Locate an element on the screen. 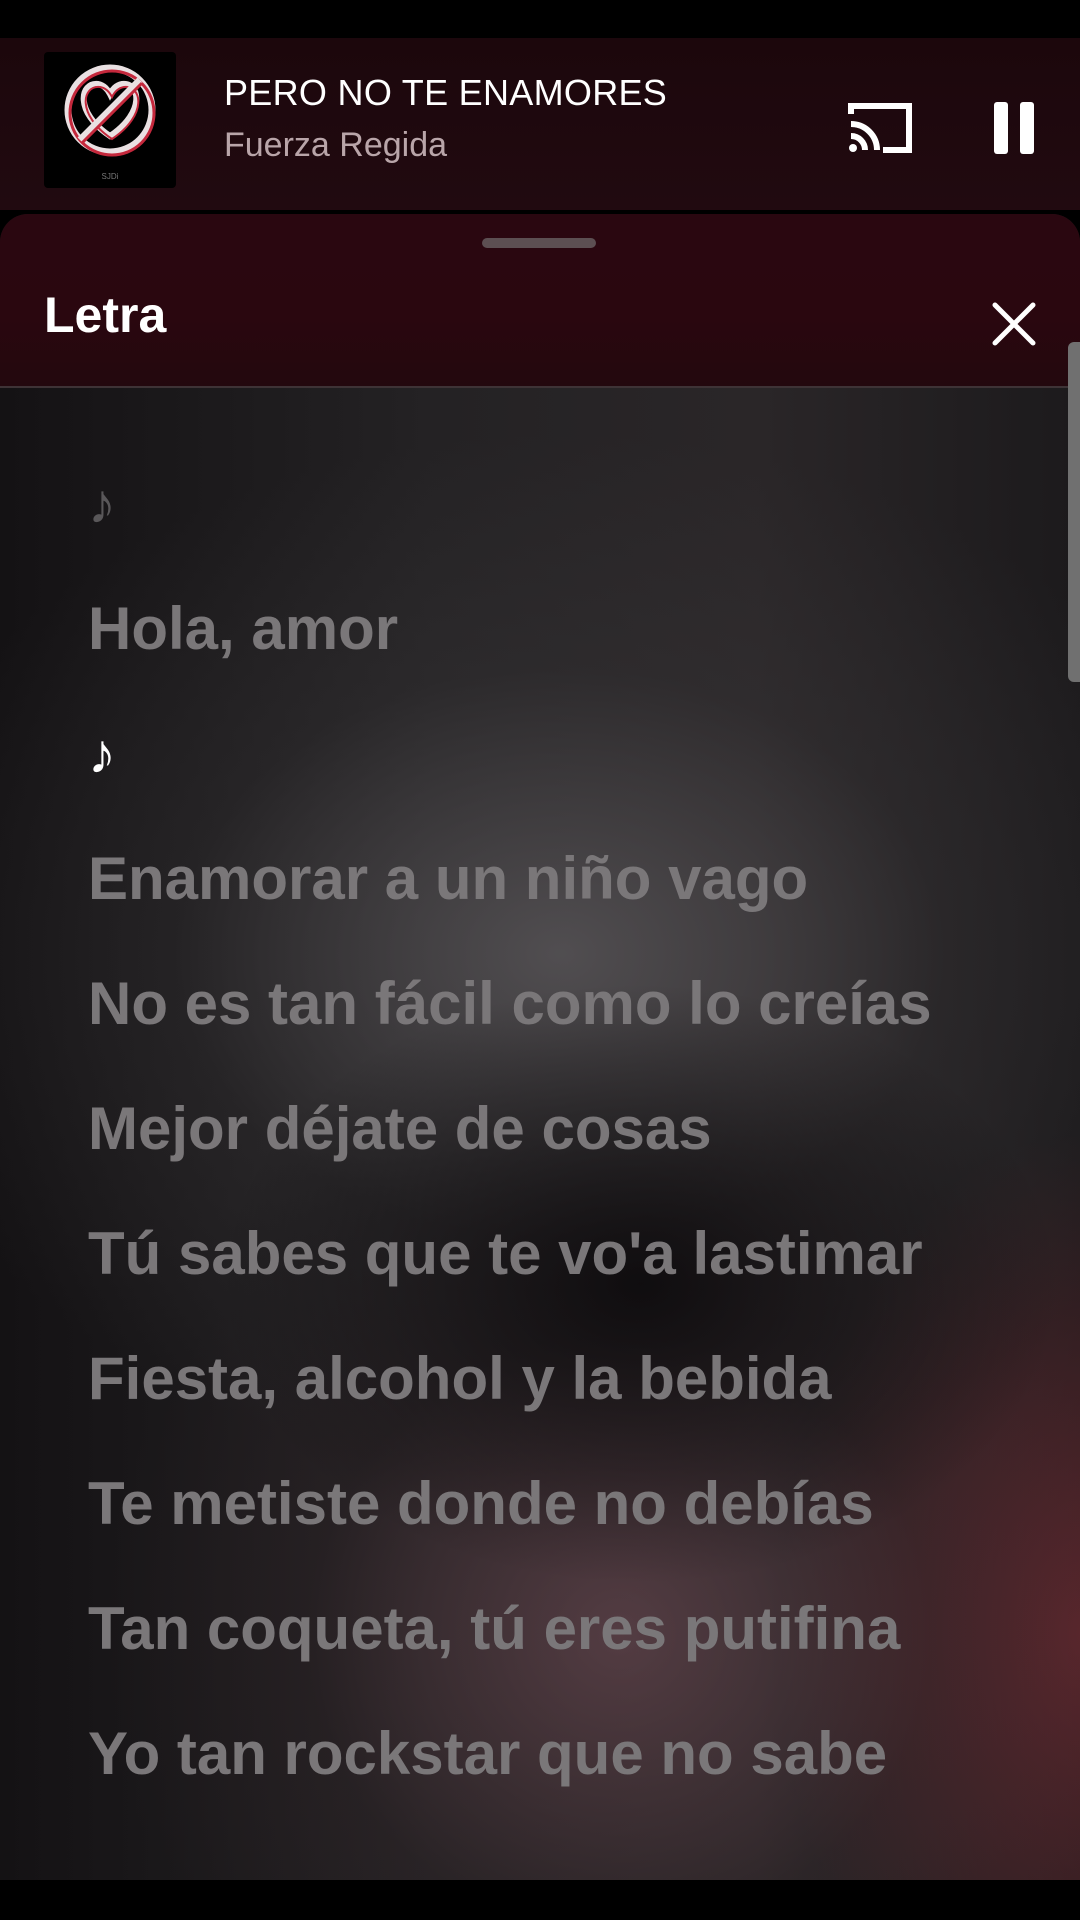 This screenshot has width=1080, height=1920. lyric-line: Tan coqueta, tú eres putifina is located at coordinates (538, 1629).